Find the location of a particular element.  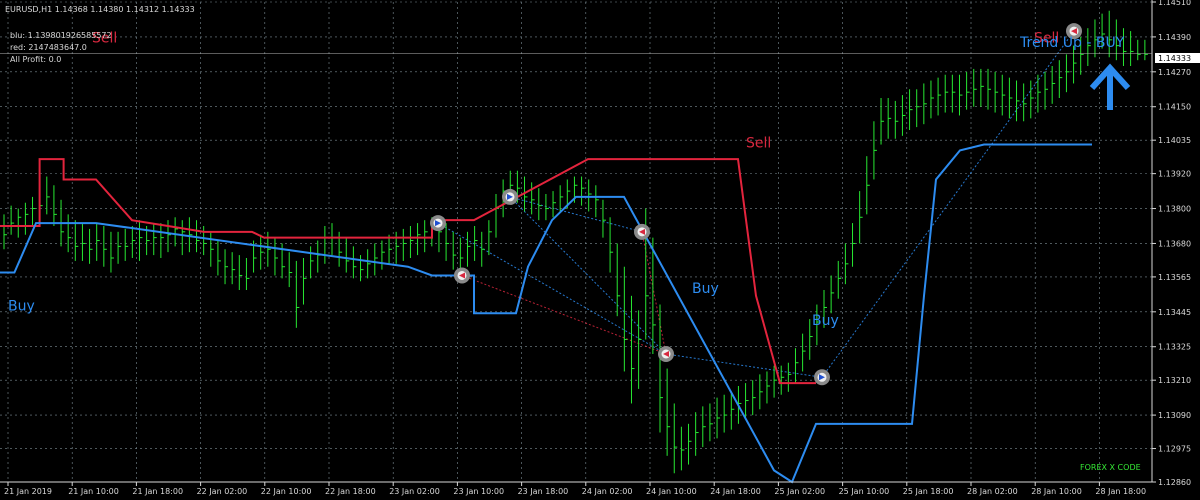

x-tick-label: 24 Jan 18:00 is located at coordinates (735, 491).